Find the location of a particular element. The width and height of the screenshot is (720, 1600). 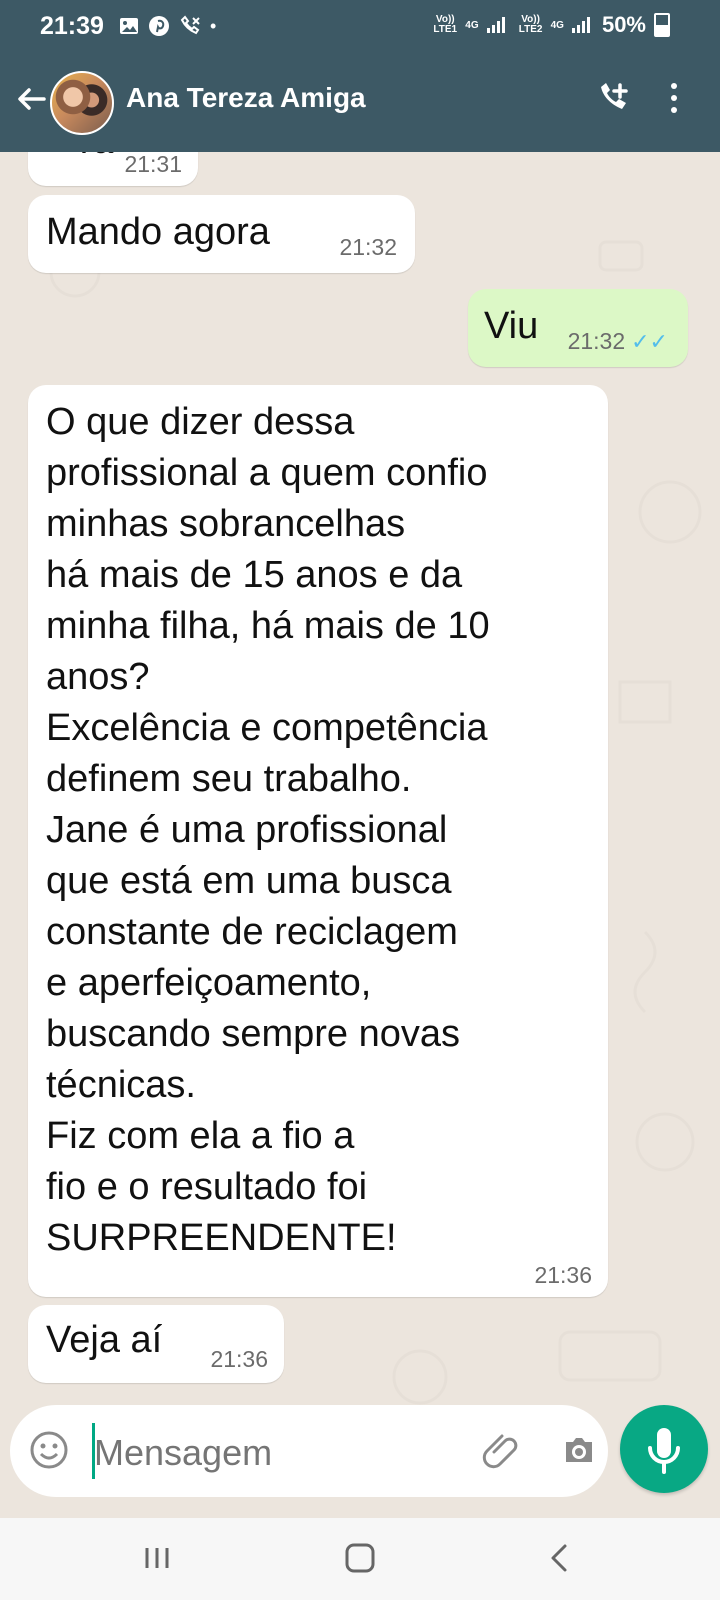

lte1-label: Vo)) LTE1 is located at coordinates (445, 24).